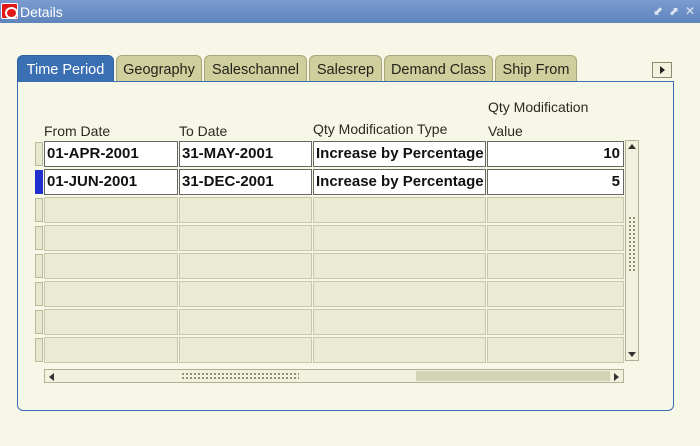  What do you see at coordinates (555, 154) in the screenshot?
I see `qty-mod-value-field: 10` at bounding box center [555, 154].